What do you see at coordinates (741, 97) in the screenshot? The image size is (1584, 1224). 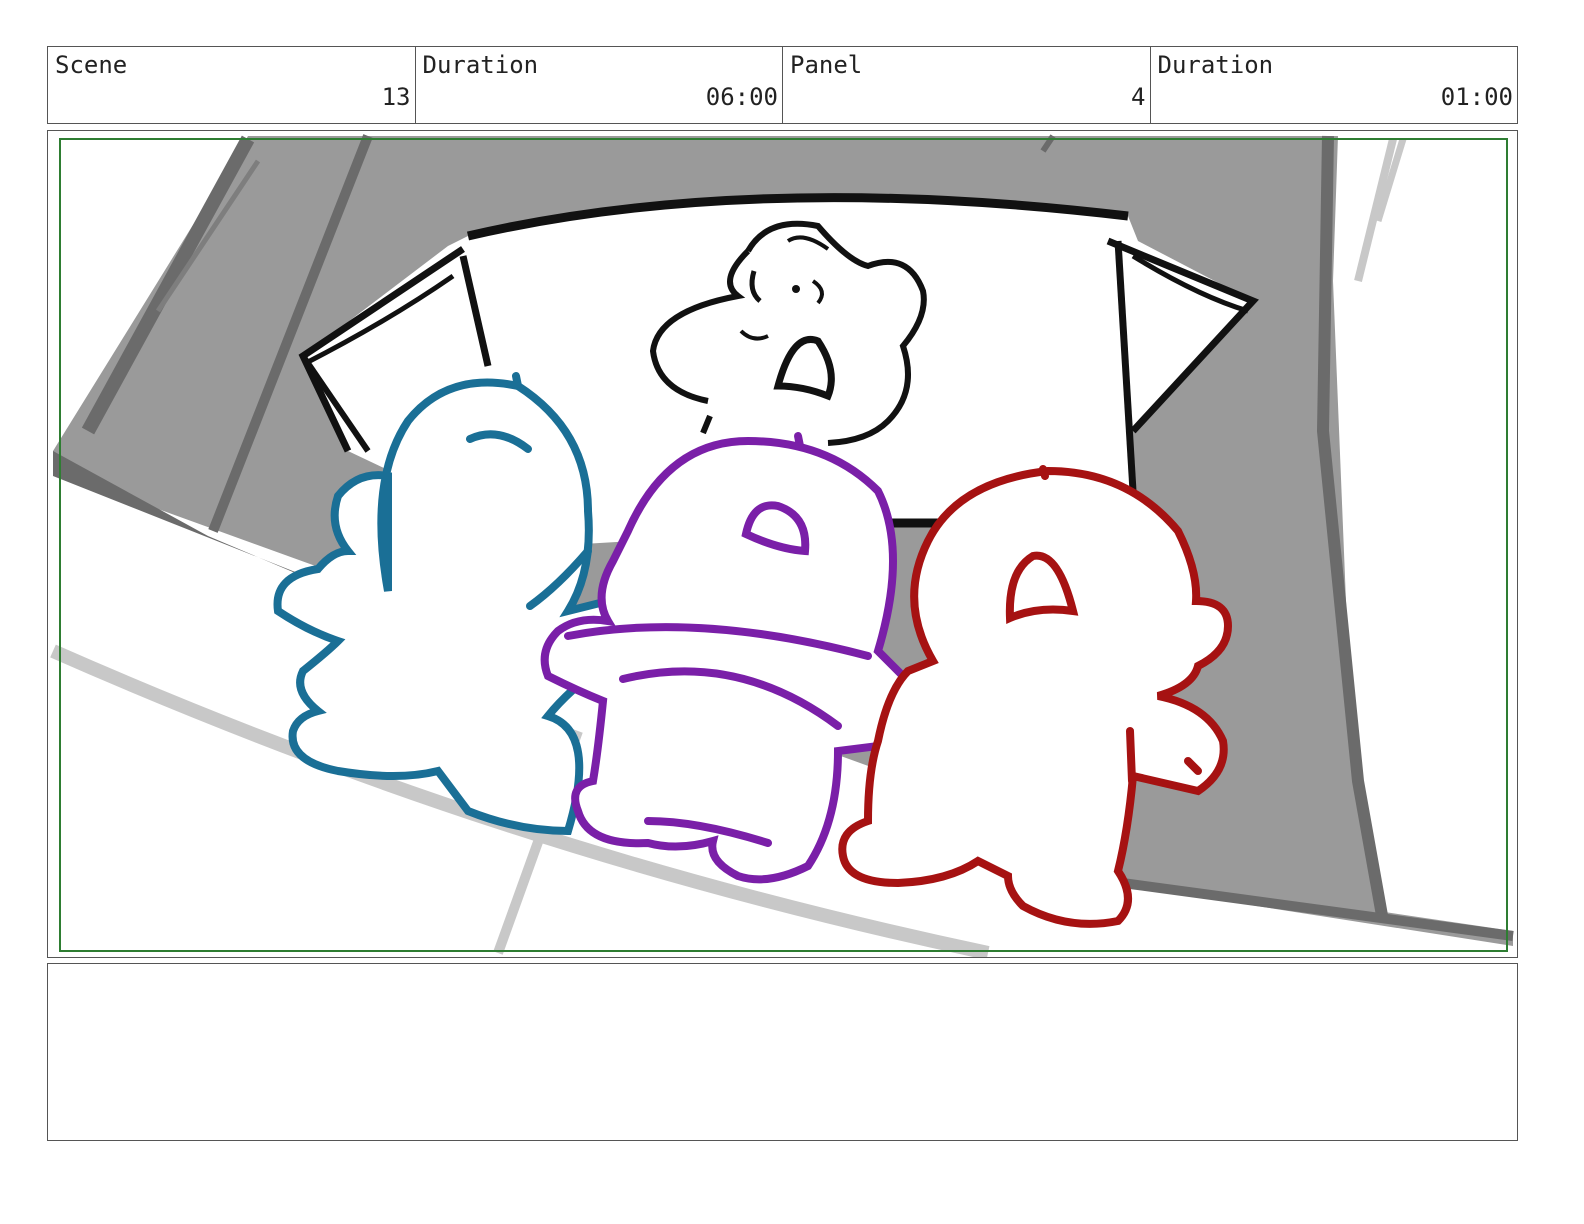 I see `scene-duration-value: 06:00` at bounding box center [741, 97].